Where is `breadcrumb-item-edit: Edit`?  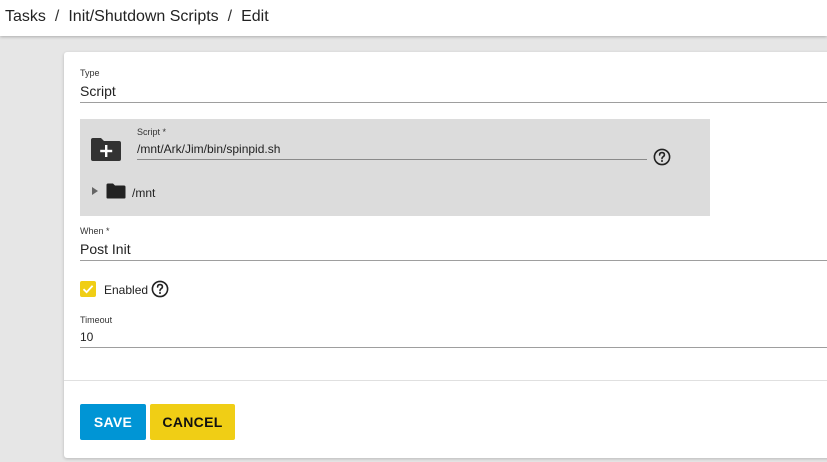 breadcrumb-item-edit: Edit is located at coordinates (255, 16).